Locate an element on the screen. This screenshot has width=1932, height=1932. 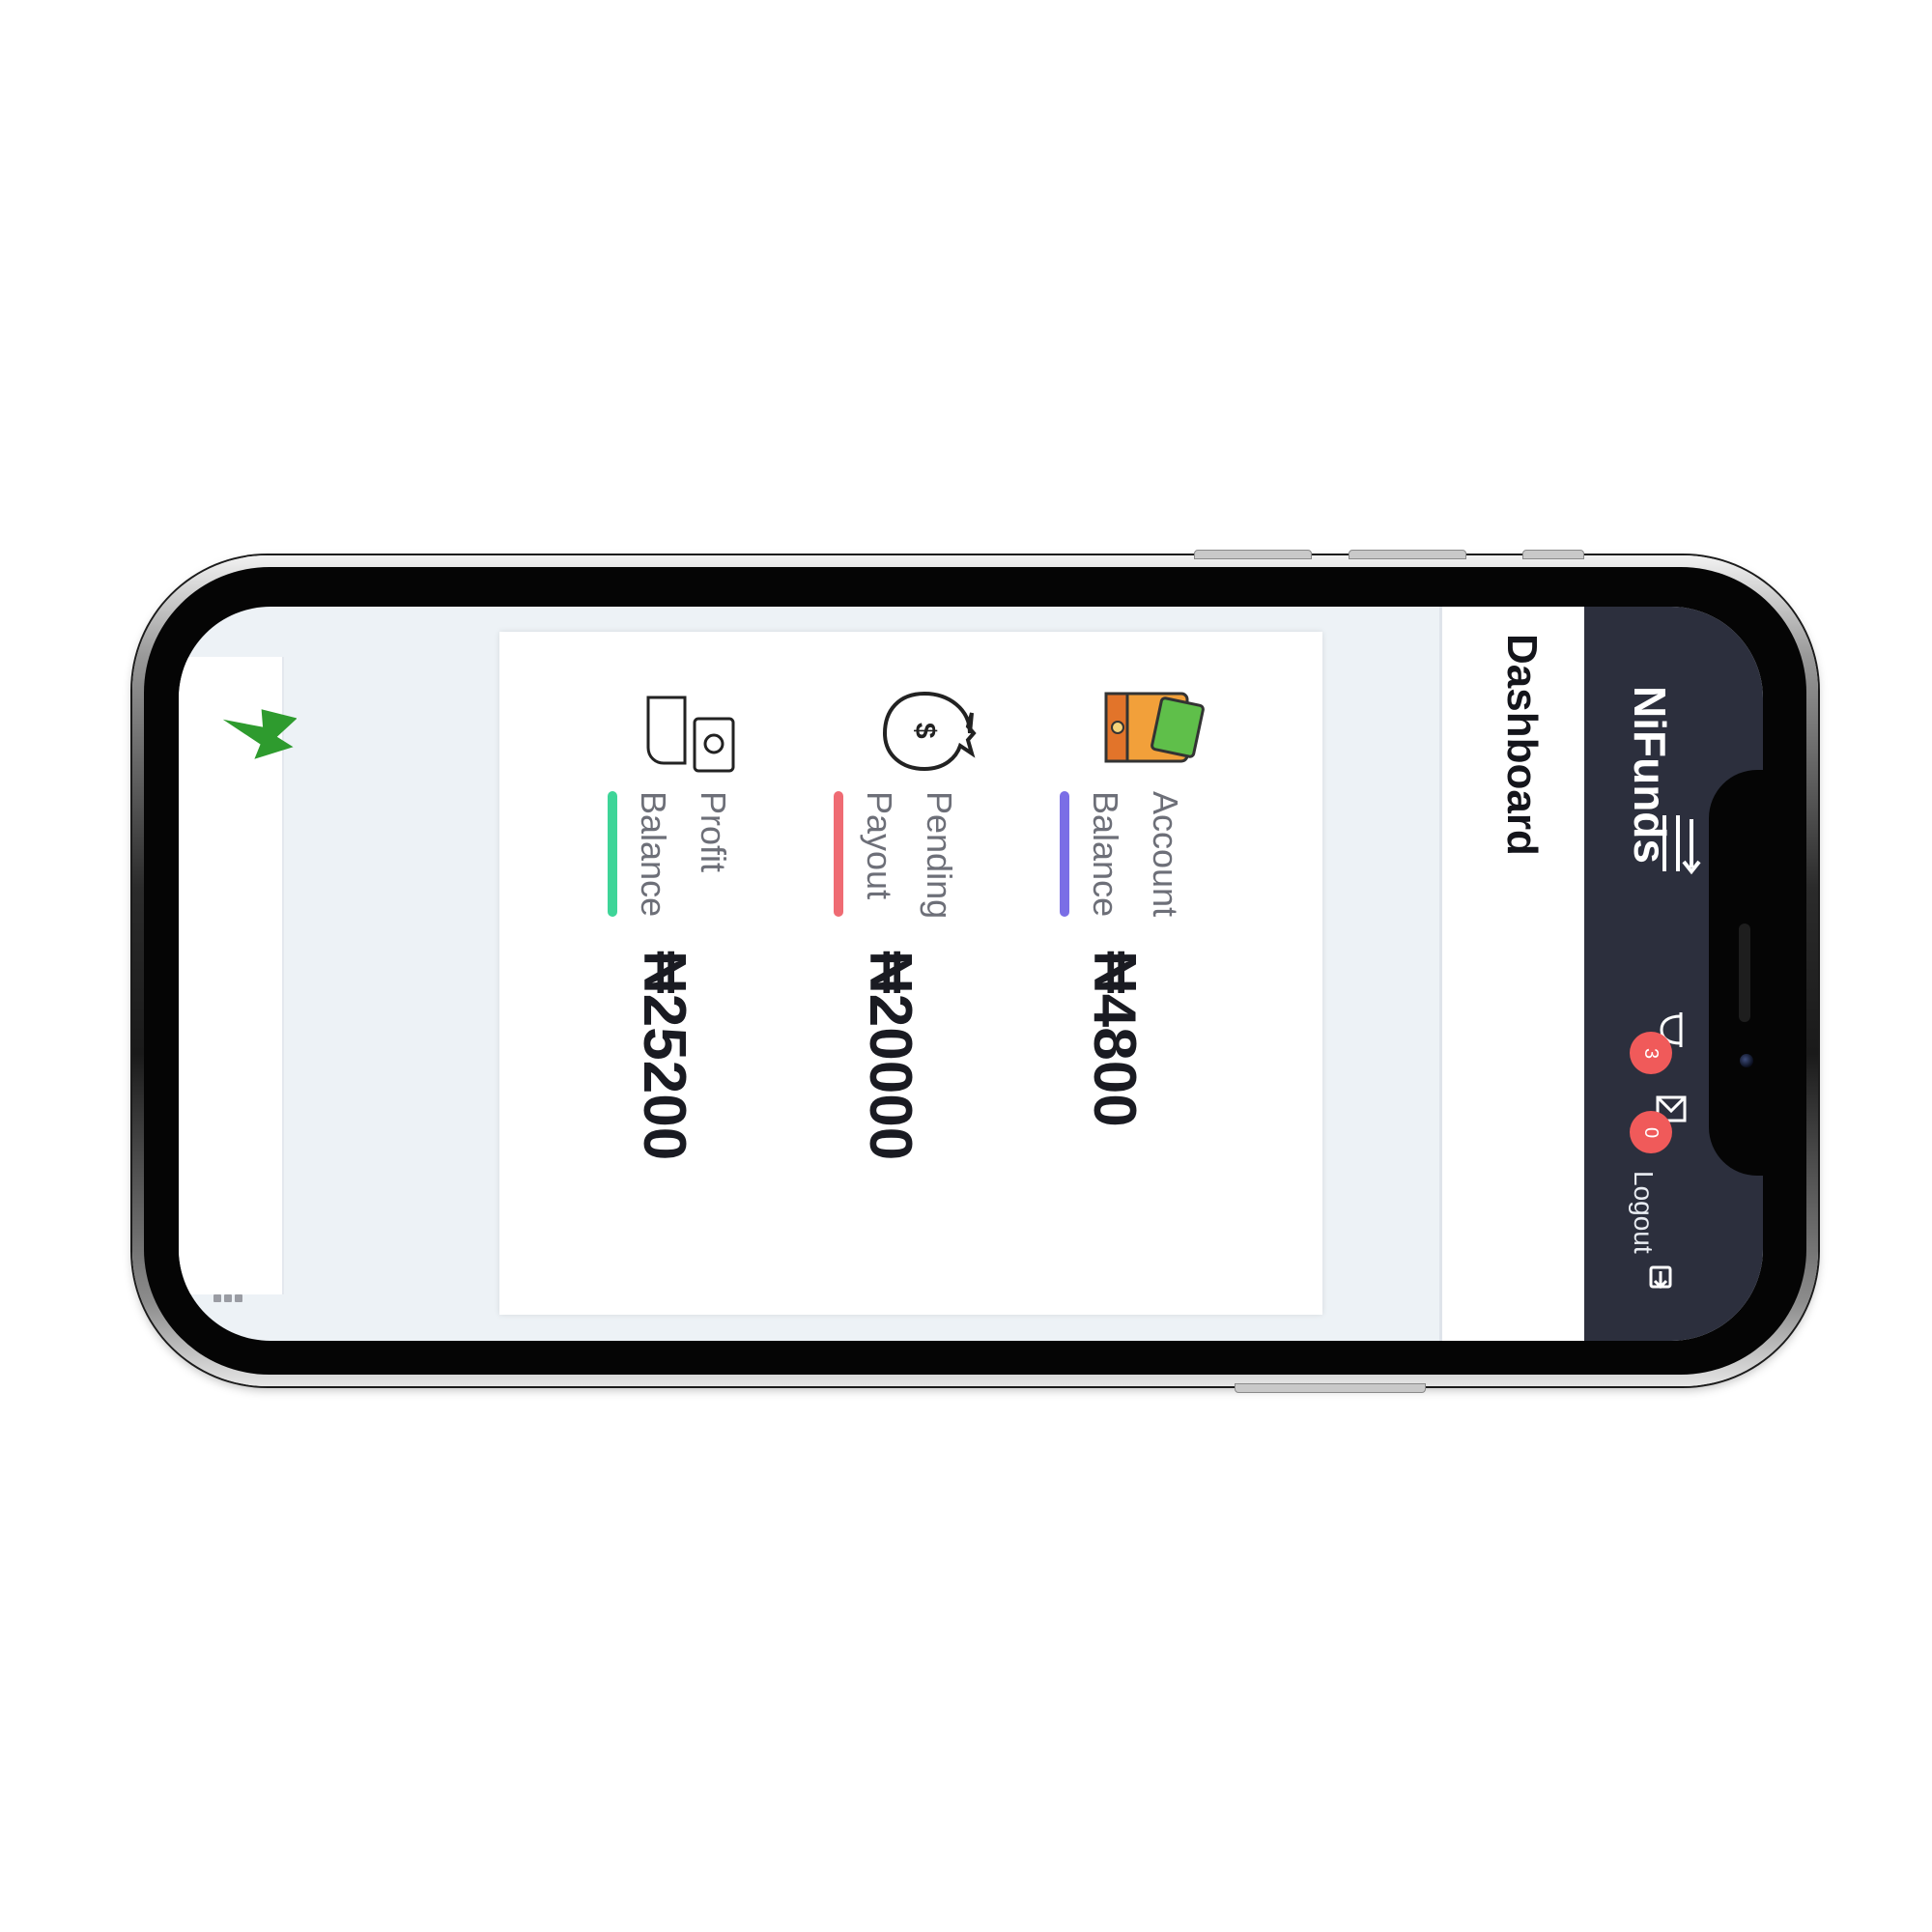
wallet-icon is located at coordinates (1154, 727).